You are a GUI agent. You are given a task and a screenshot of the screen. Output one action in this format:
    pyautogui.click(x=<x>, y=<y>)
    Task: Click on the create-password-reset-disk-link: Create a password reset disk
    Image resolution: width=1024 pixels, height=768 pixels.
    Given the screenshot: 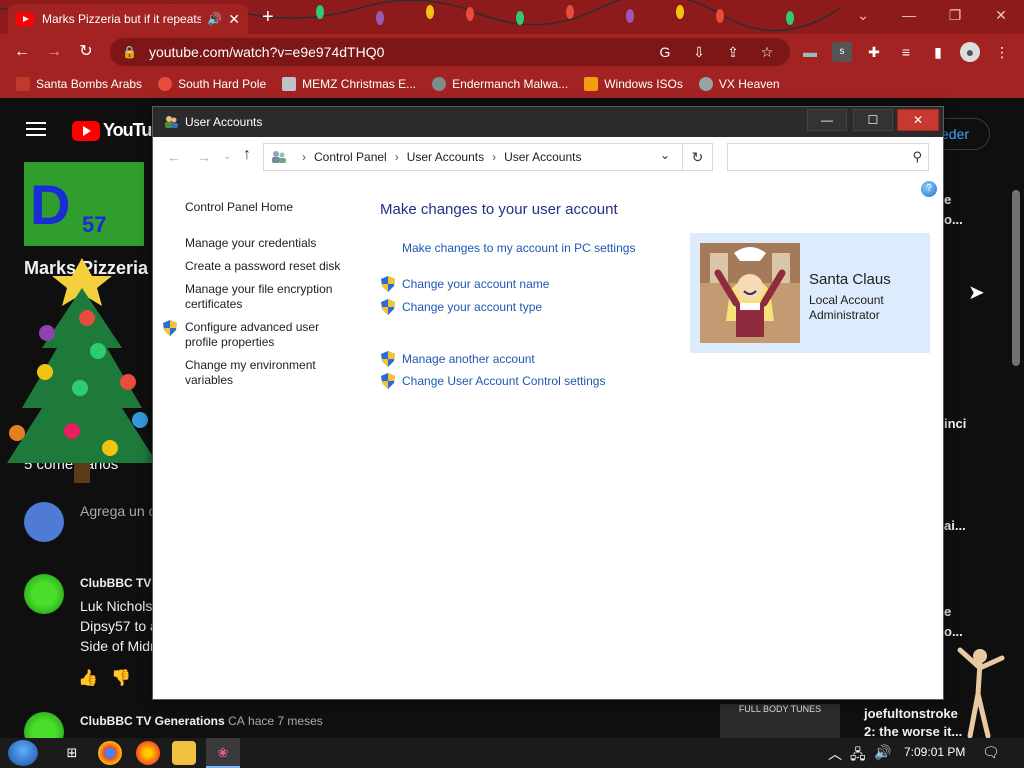 What is the action you would take?
    pyautogui.click(x=270, y=266)
    